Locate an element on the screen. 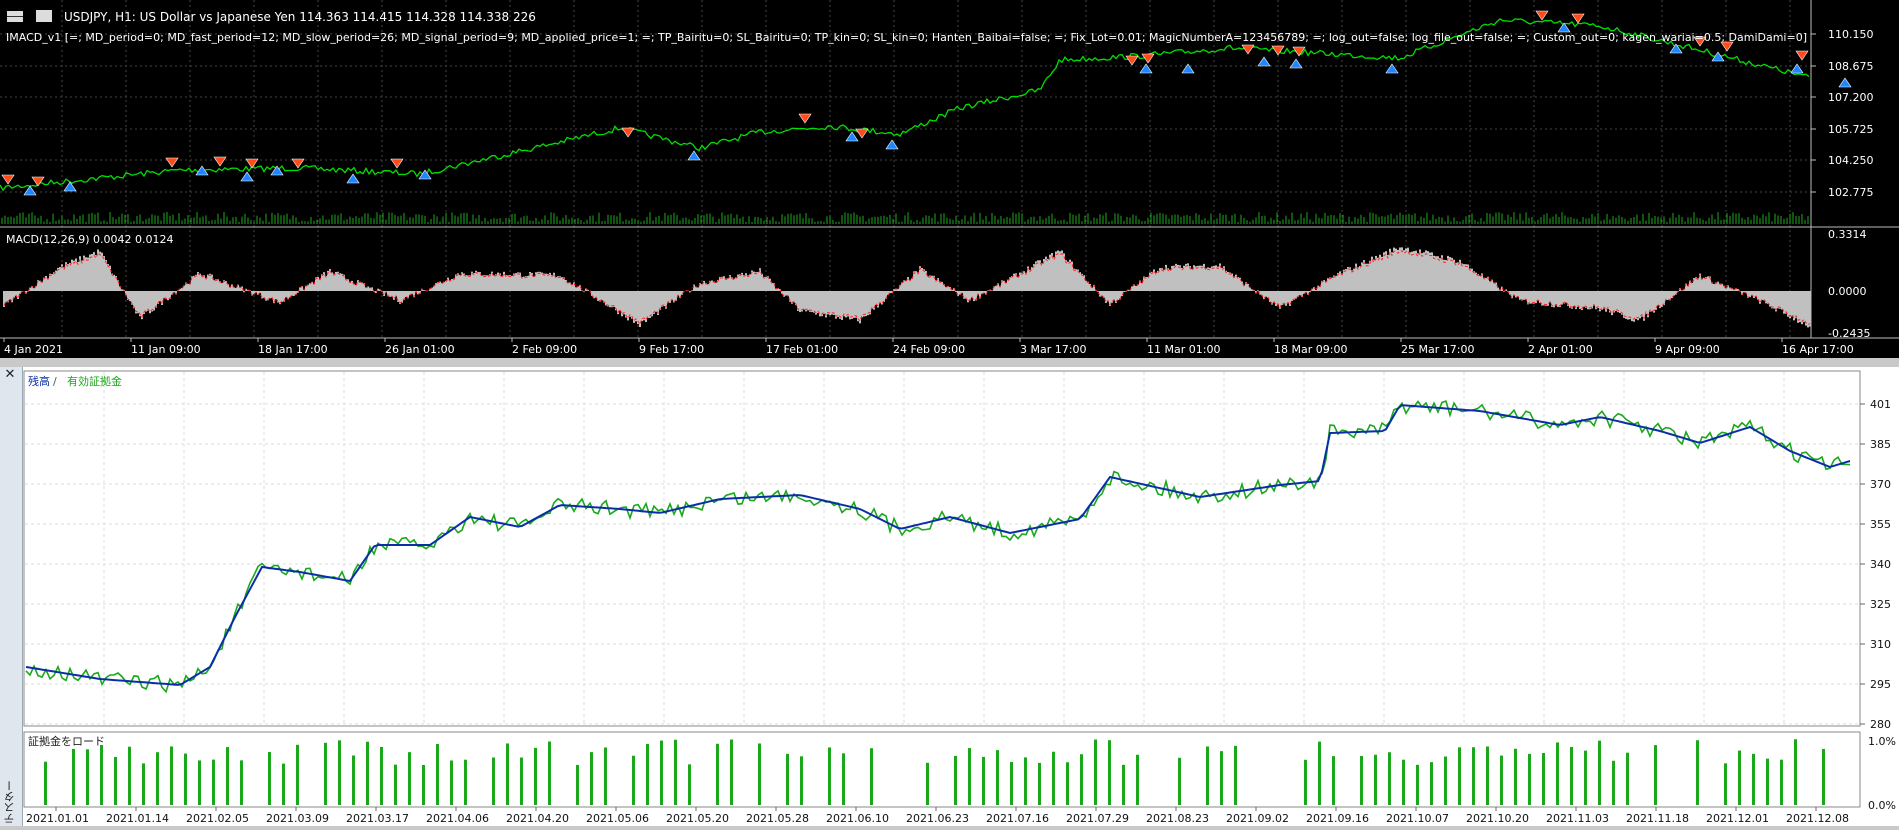 The width and height of the screenshot is (1899, 830). time-axis-label: 11 Jan 09:00 is located at coordinates (166, 349).